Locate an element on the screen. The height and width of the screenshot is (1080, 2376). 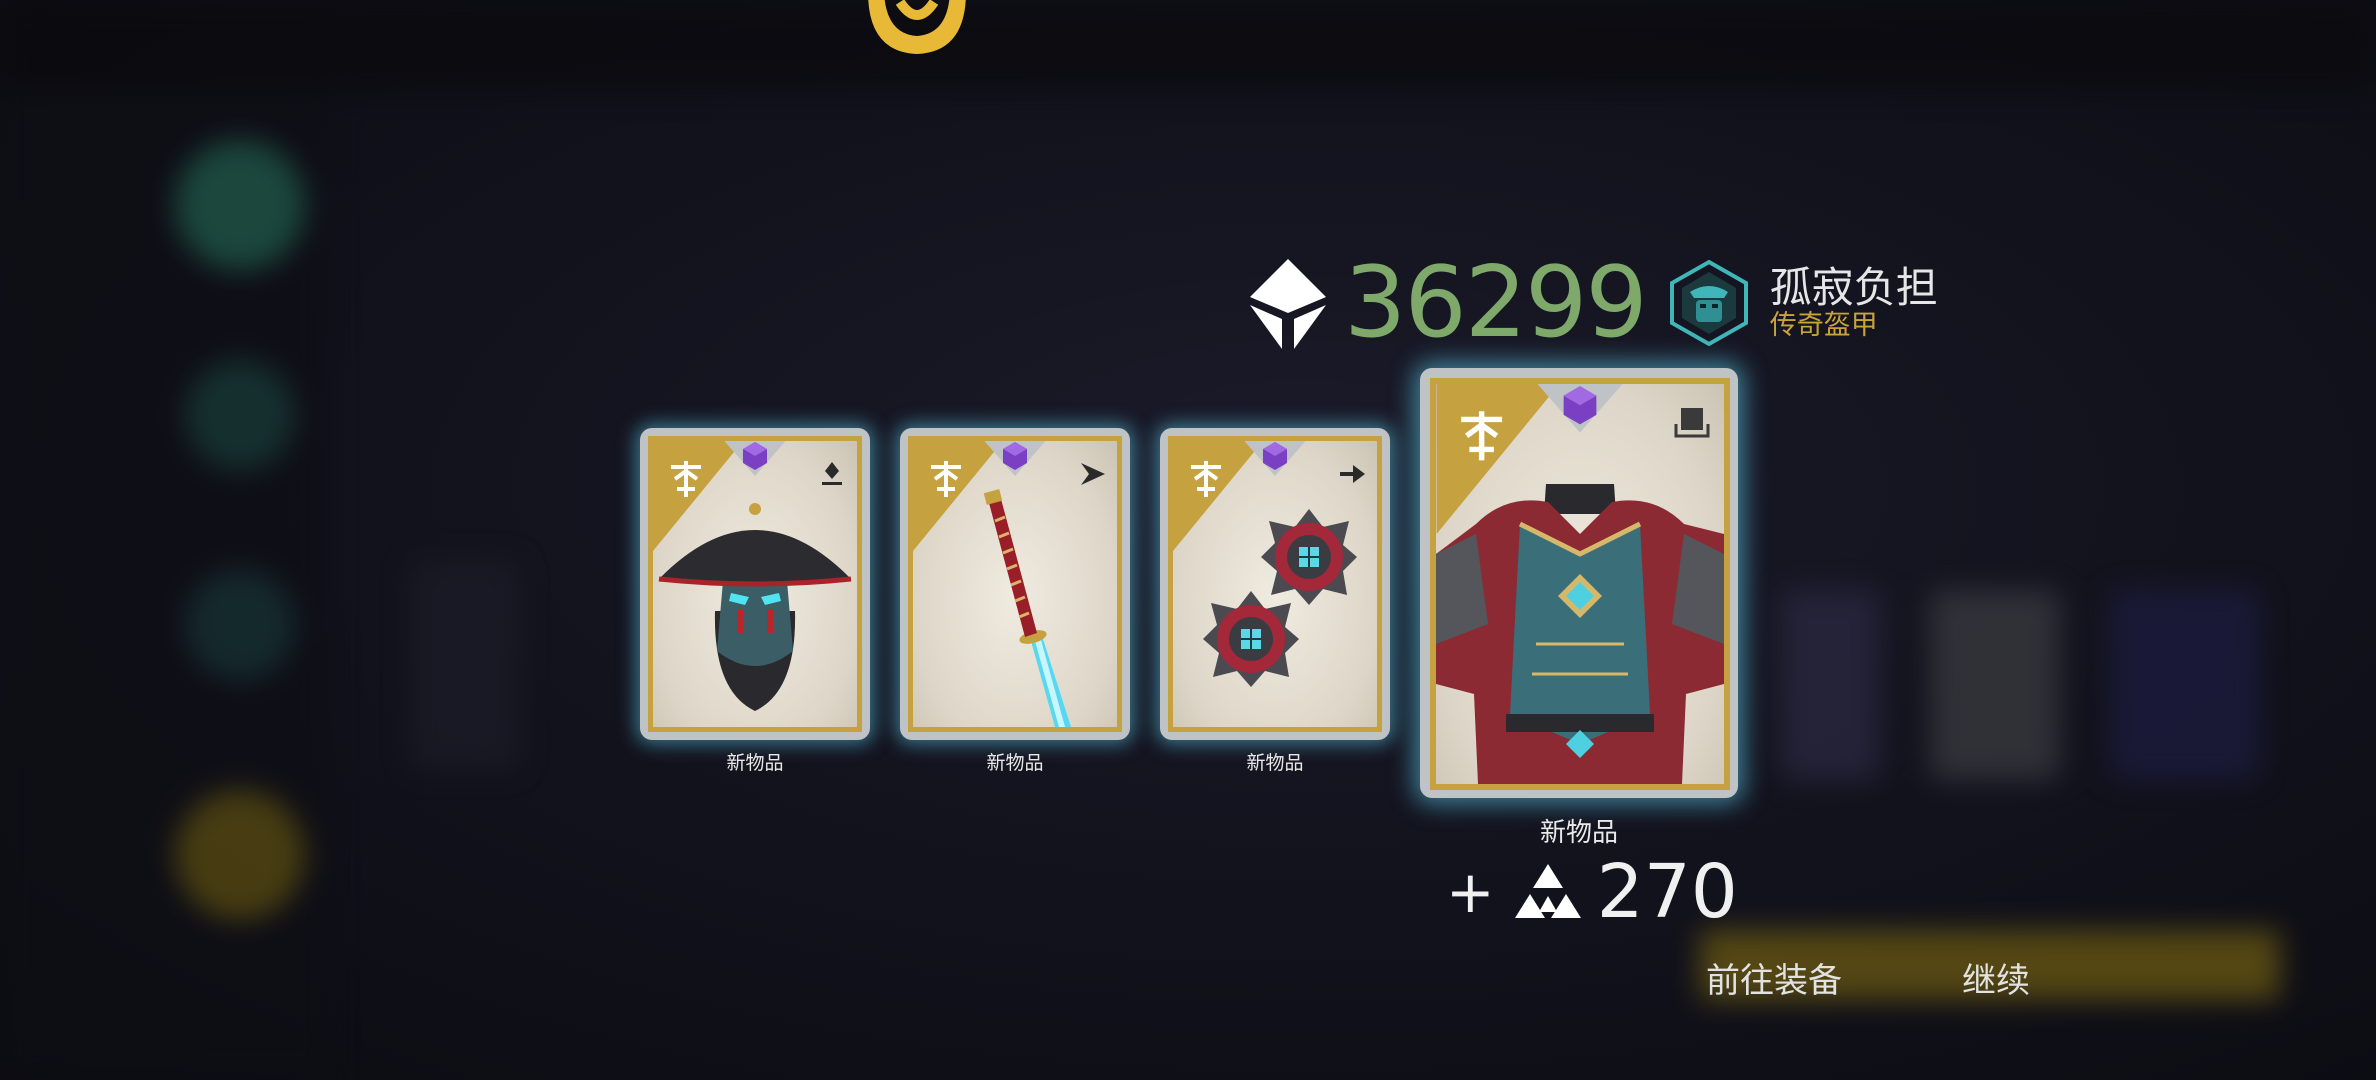
item-card-armor: 新物品 is located at coordinates (1579, 608).